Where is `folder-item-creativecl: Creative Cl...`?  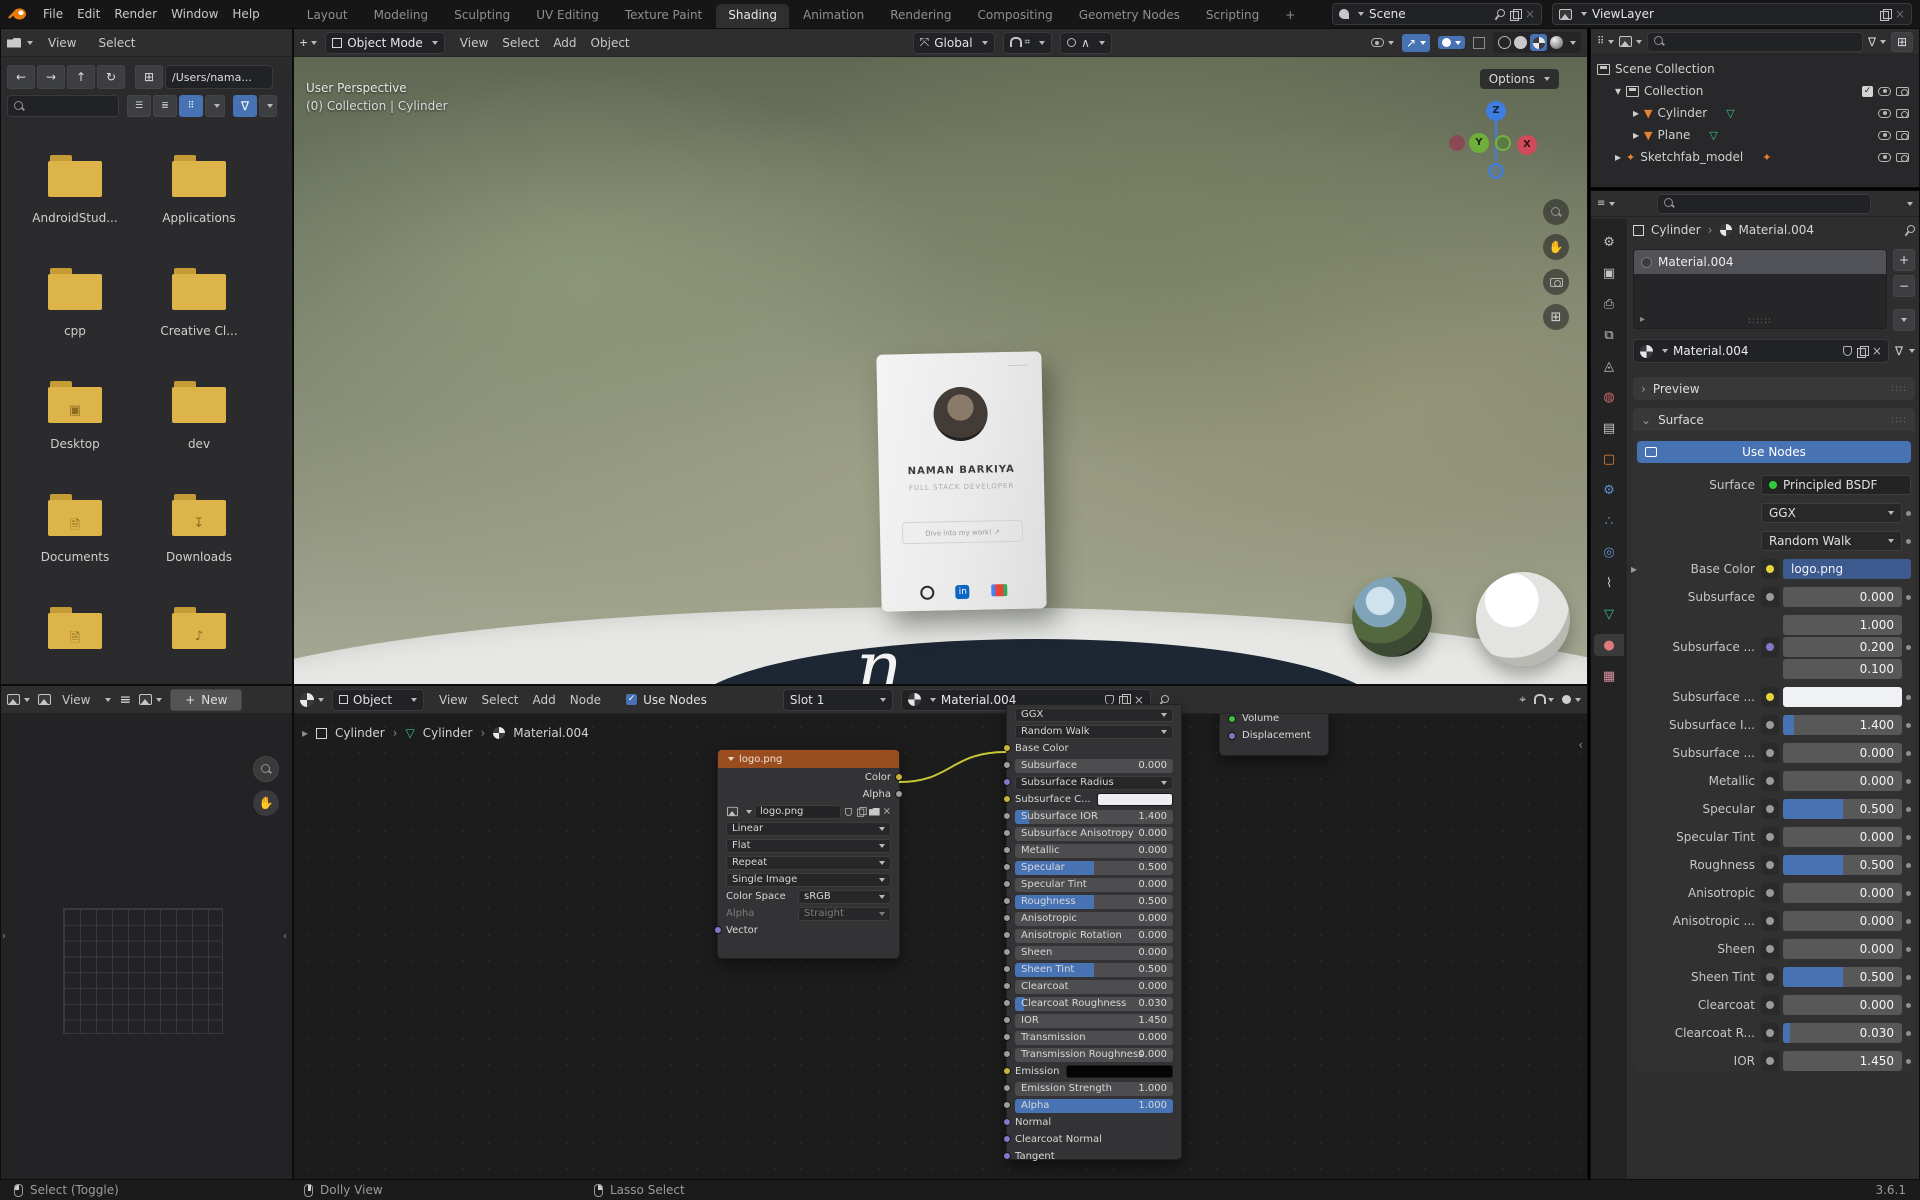 folder-item-creativecl: Creative Cl... is located at coordinates (199, 316).